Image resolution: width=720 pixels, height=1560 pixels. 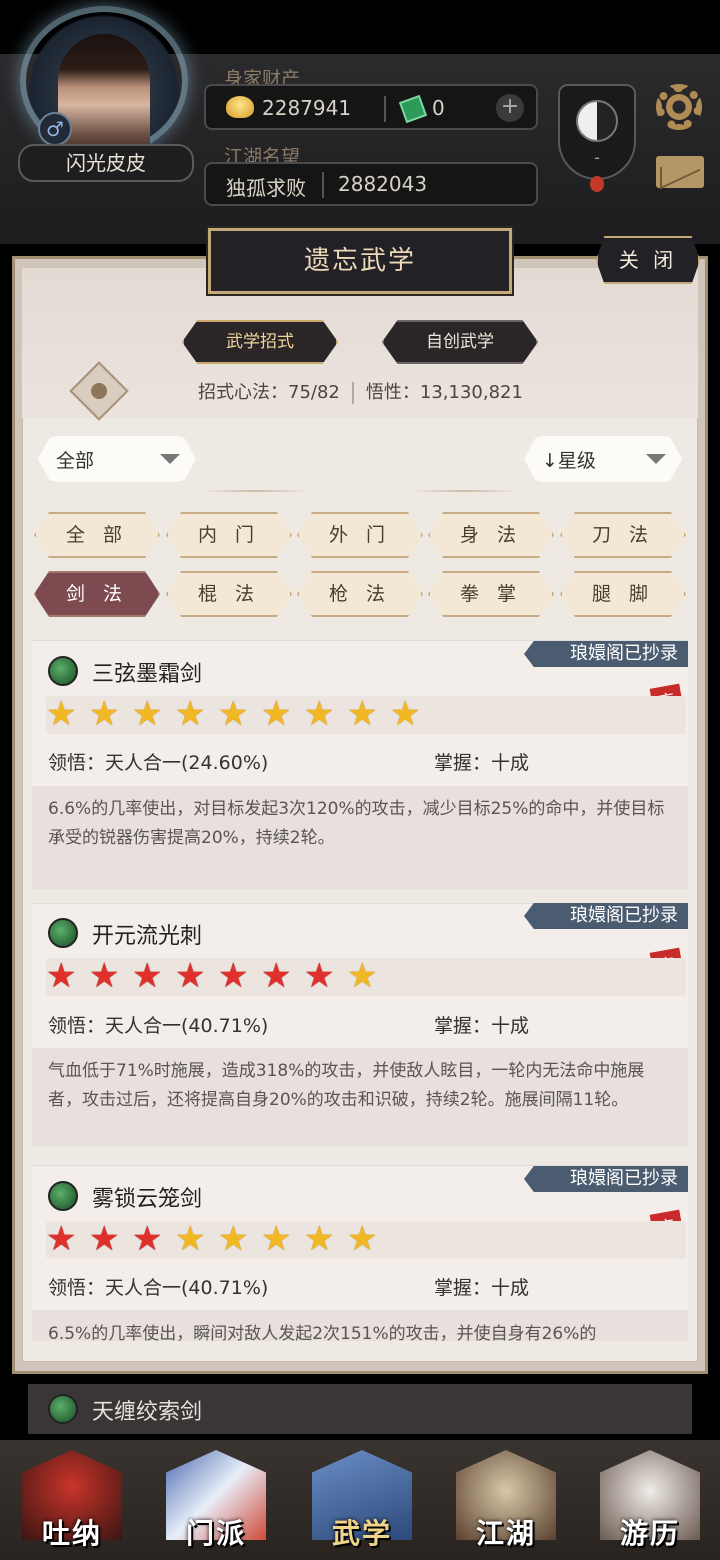 What do you see at coordinates (371, 107) in the screenshot?
I see `wealth-bar: 2287941 0 +` at bounding box center [371, 107].